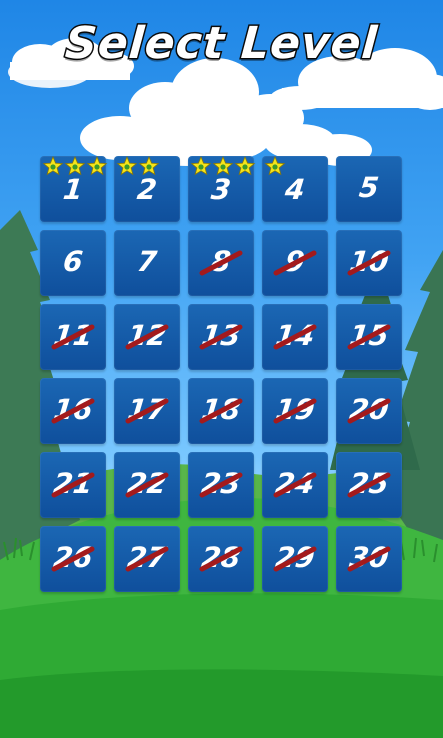 The height and width of the screenshot is (738, 443). I want to click on level-tile-26: 26, so click(73, 559).